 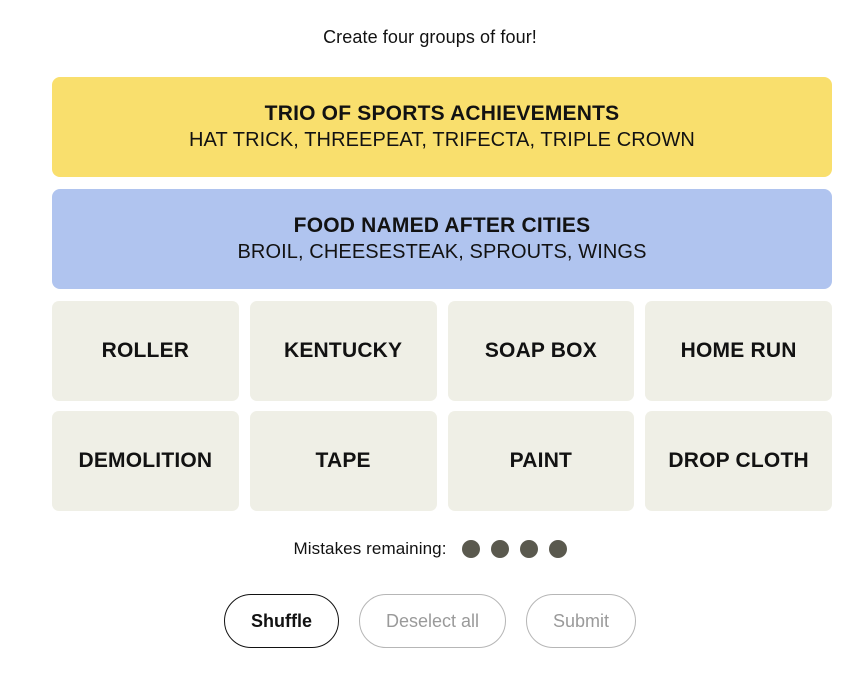 What do you see at coordinates (738, 351) in the screenshot?
I see `word-tile: HOME RUN` at bounding box center [738, 351].